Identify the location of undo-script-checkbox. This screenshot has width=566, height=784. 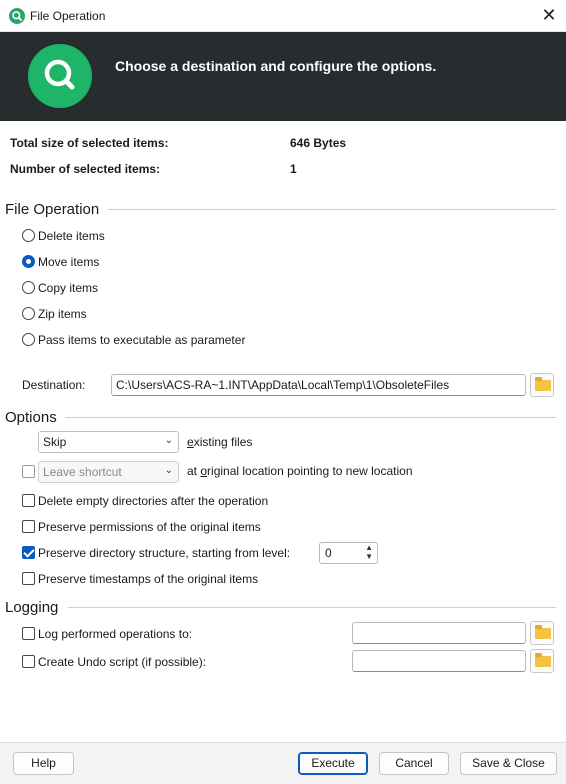
(28, 661).